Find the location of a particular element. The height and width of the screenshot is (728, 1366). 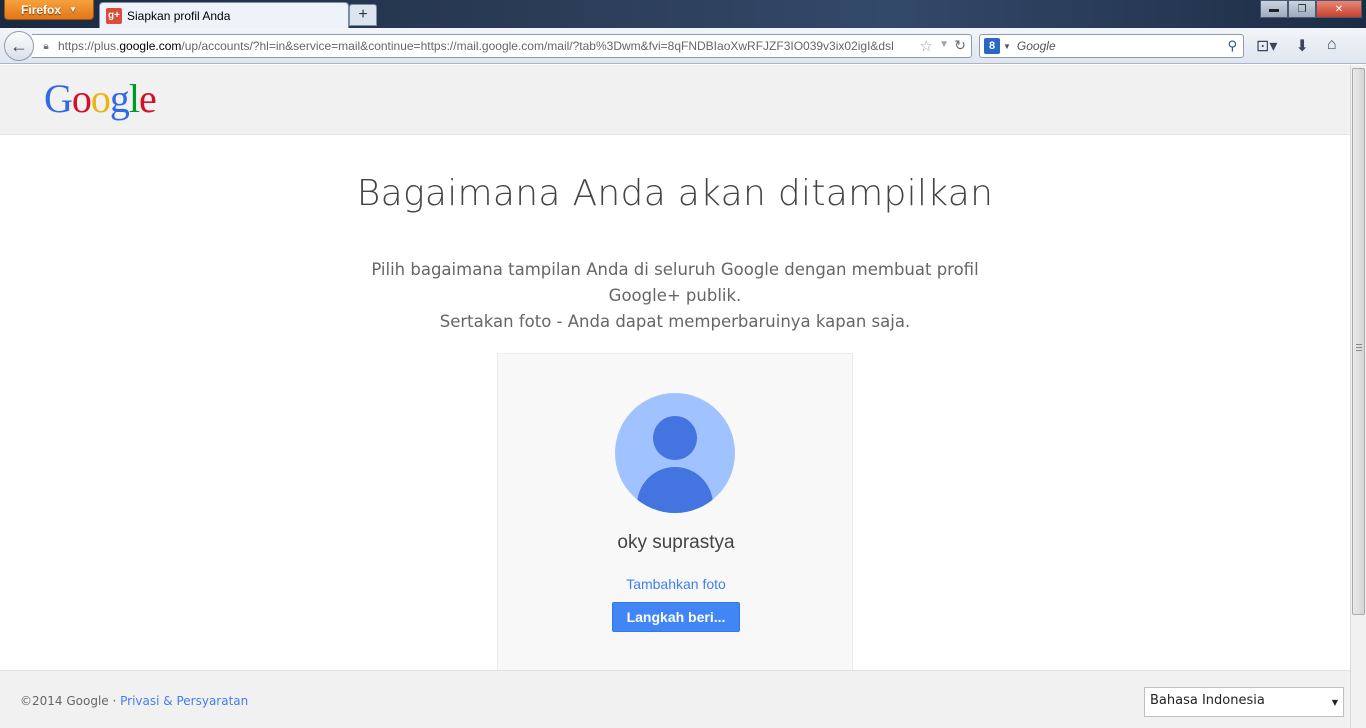

google-plus-icon: g+ is located at coordinates (114, 15).